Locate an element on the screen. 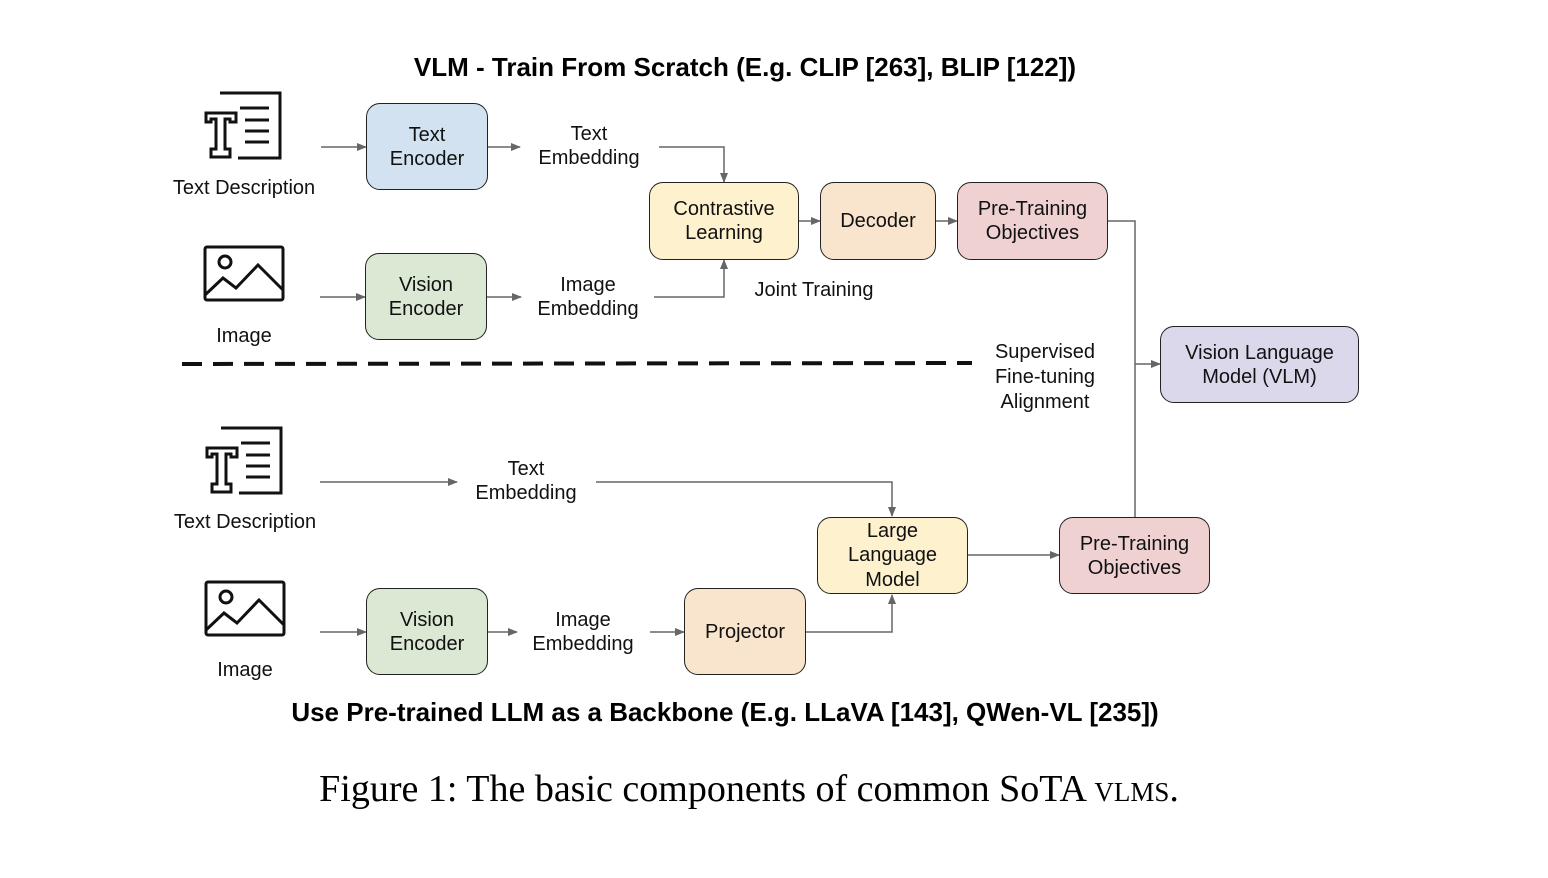  arrow-projector-to-llm is located at coordinates (851, 613).